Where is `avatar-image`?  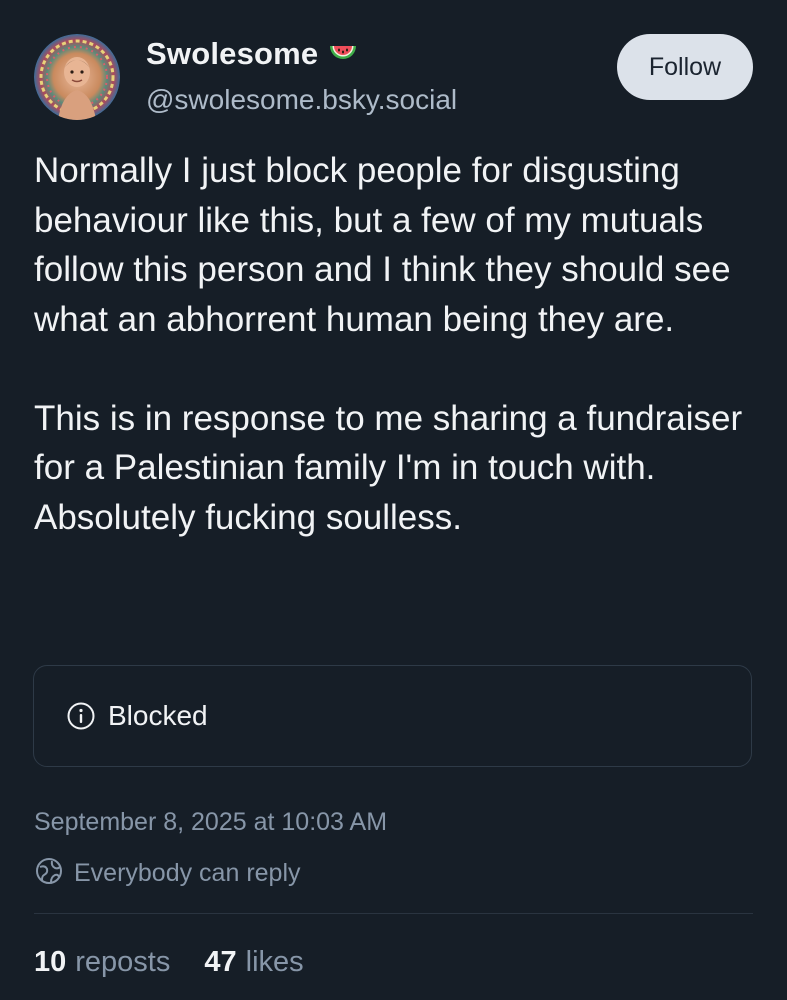
avatar-image is located at coordinates (77, 77).